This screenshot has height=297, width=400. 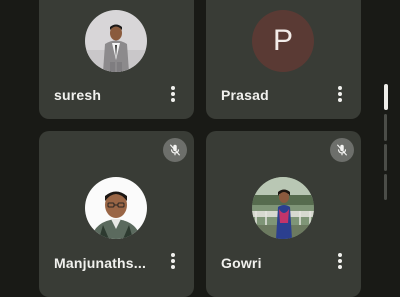 What do you see at coordinates (78, 95) in the screenshot?
I see `participant-name: suresh` at bounding box center [78, 95].